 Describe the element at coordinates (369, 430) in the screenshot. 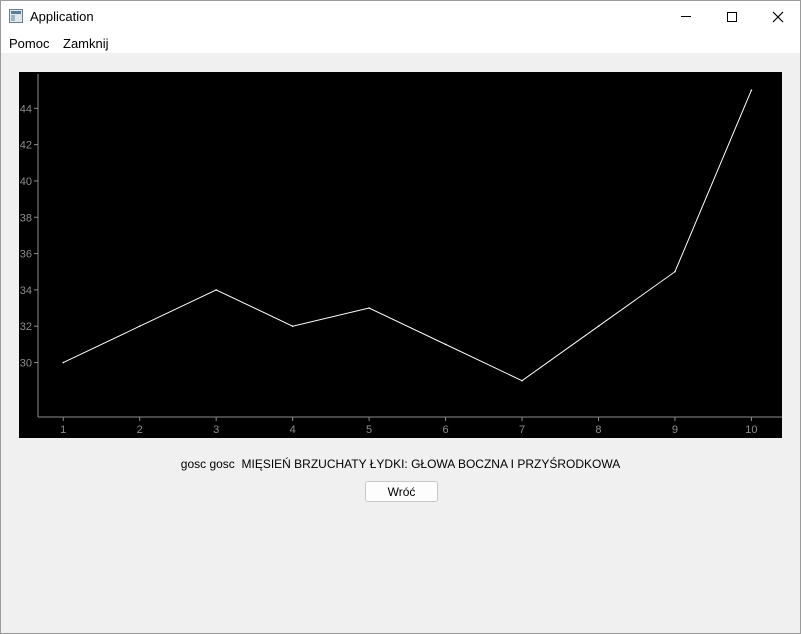

I see `x-tick-label: 5` at that location.